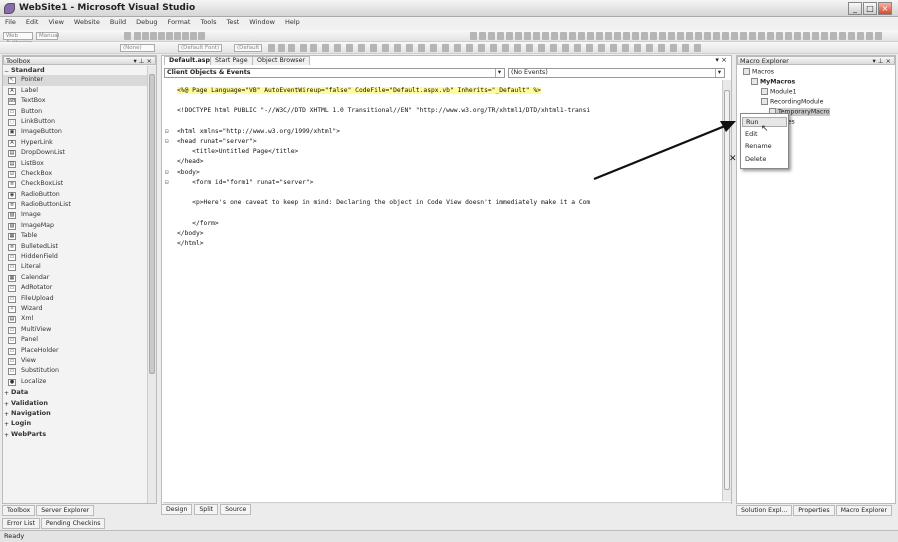 The image size is (898, 542). Describe the element at coordinates (870, 8) in the screenshot. I see `maximize-button: □` at that location.